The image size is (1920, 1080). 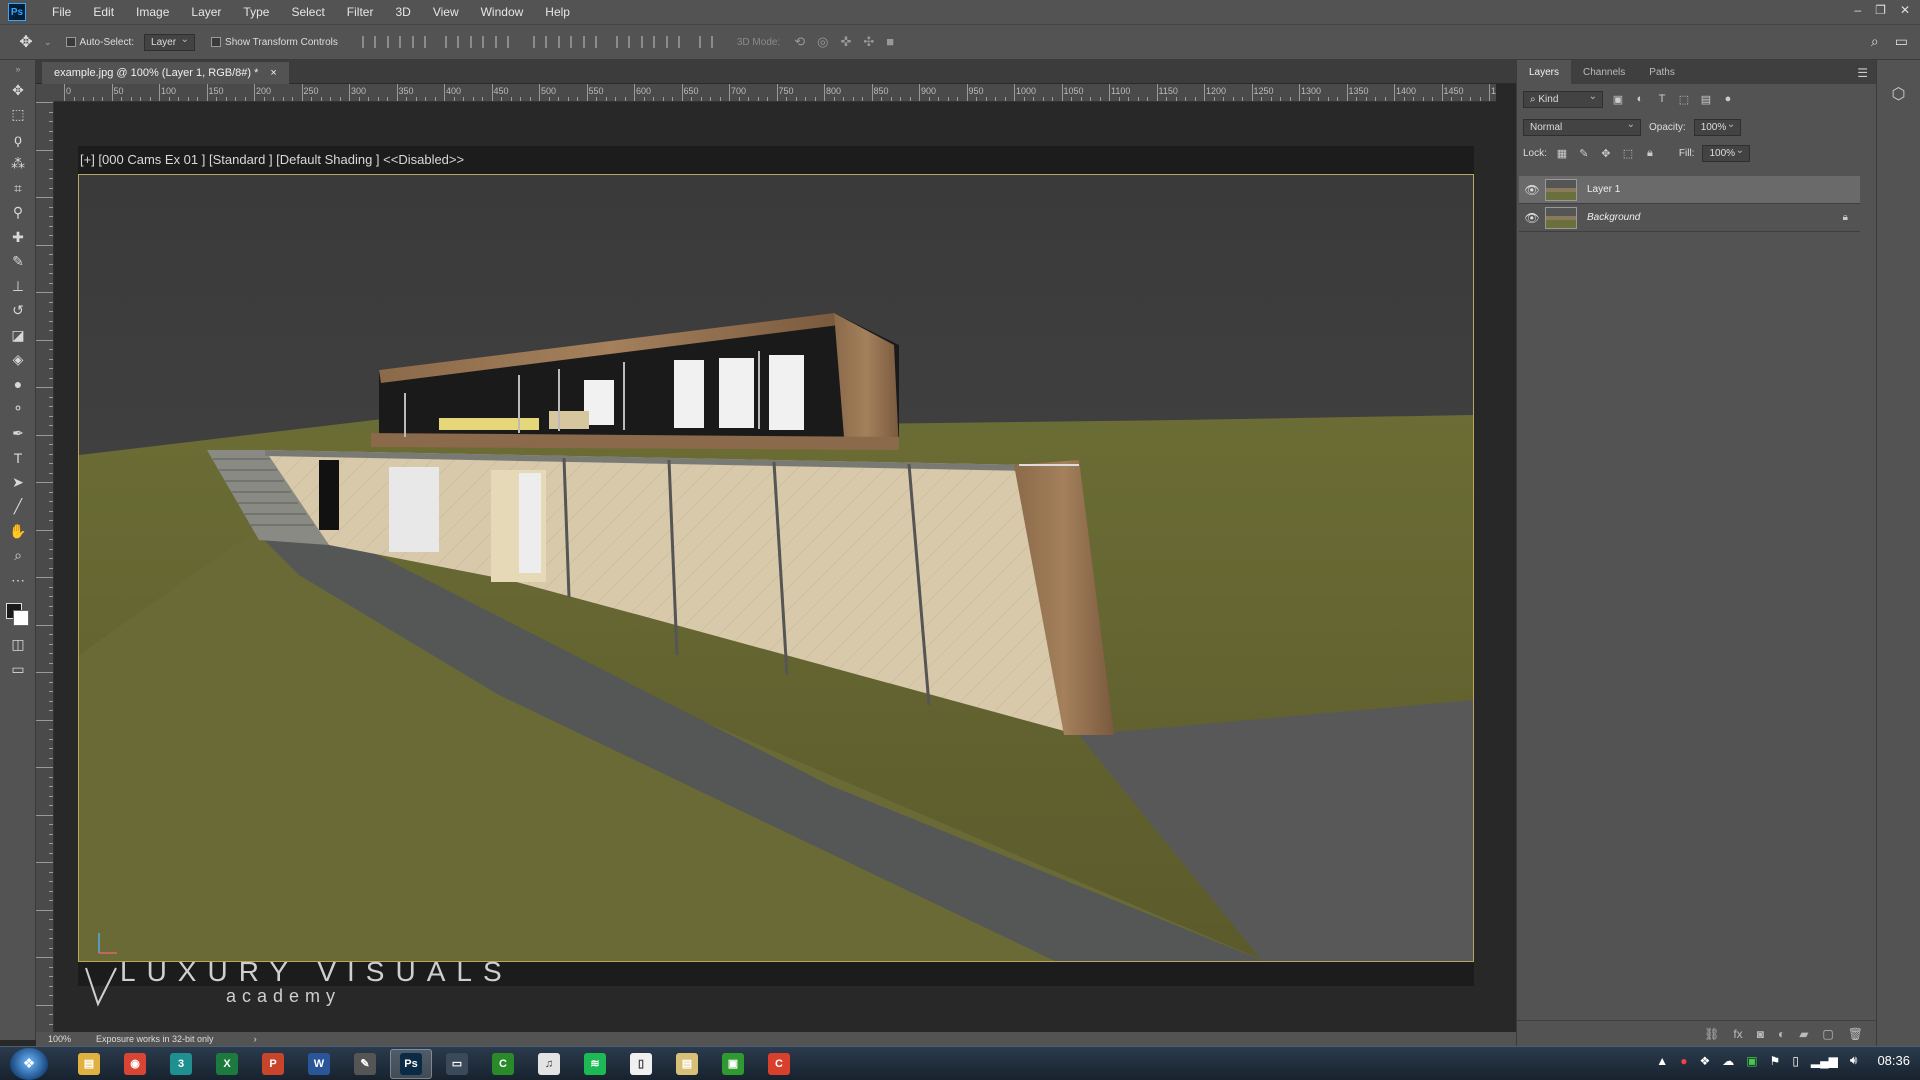 I want to click on layer-row-background: 👁︎ Background 🔒︎, so click(x=1689, y=218).